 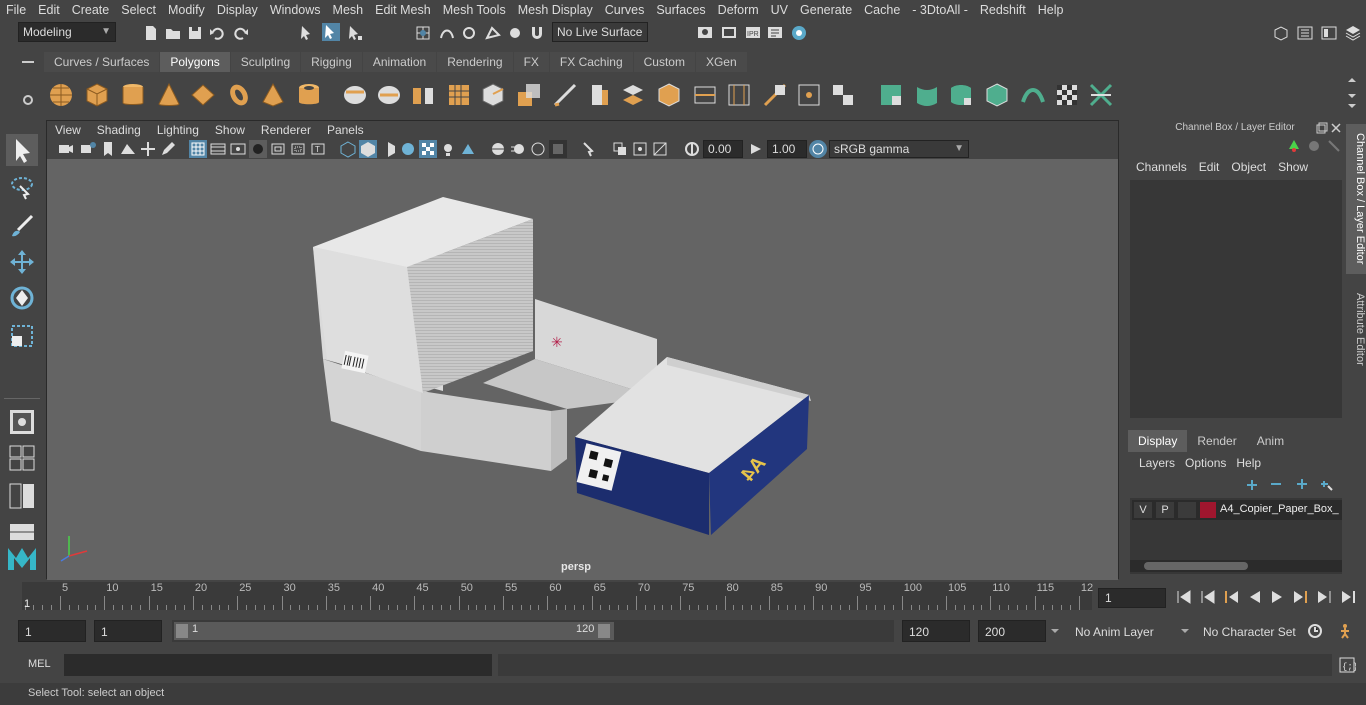 What do you see at coordinates (28, 62) in the screenshot?
I see `shelf-menu-icon` at bounding box center [28, 62].